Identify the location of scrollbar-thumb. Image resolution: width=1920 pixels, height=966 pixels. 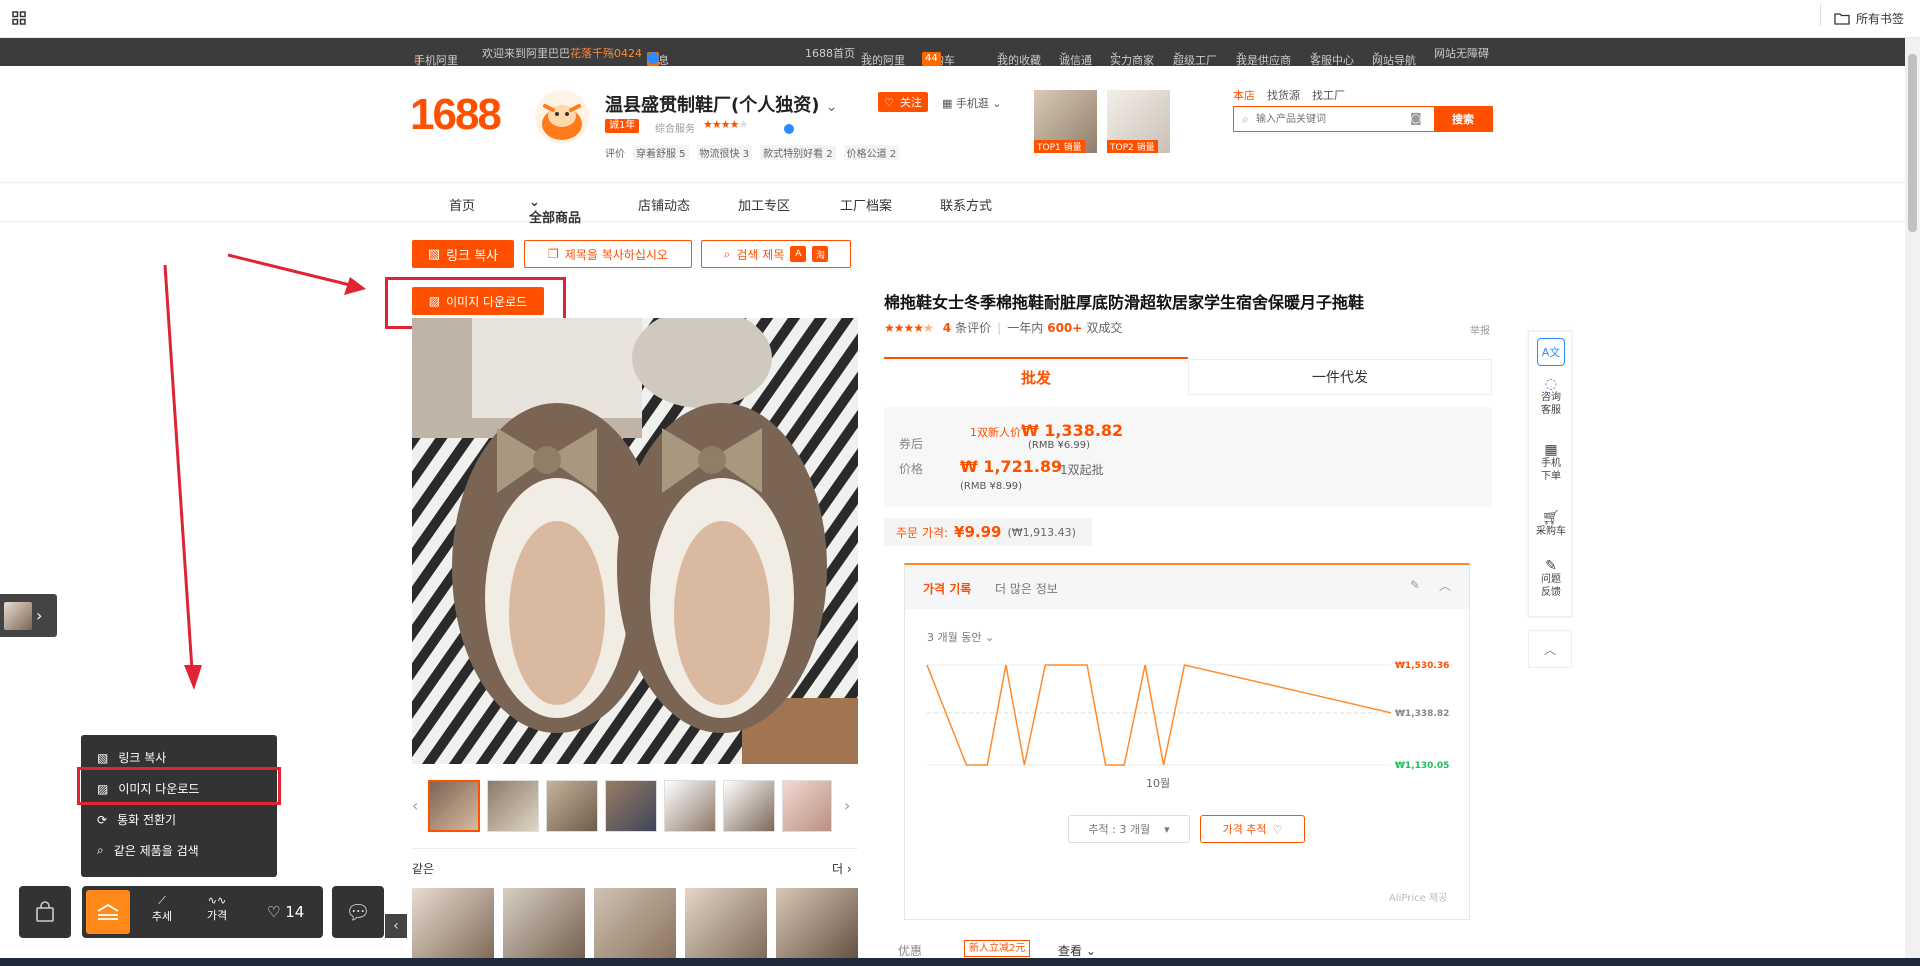
(1912, 143).